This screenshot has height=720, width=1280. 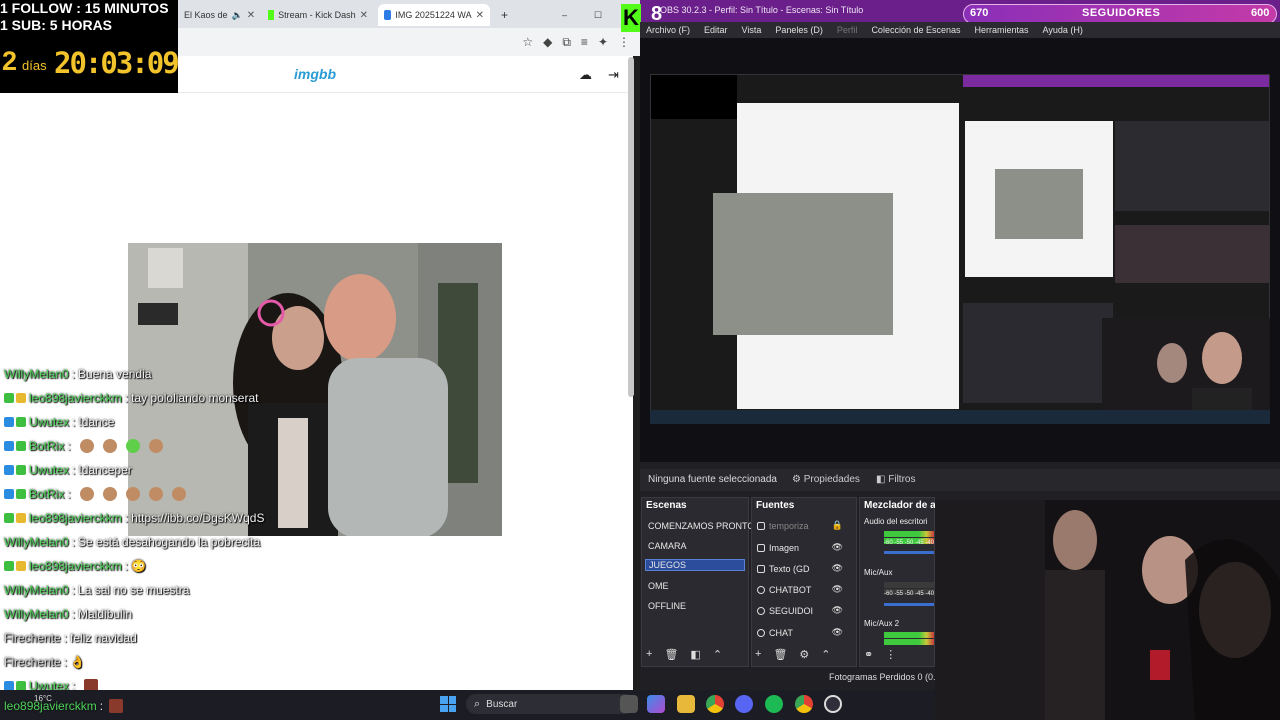 I want to click on properties-button: ⚙ Propiedades, so click(x=826, y=479).